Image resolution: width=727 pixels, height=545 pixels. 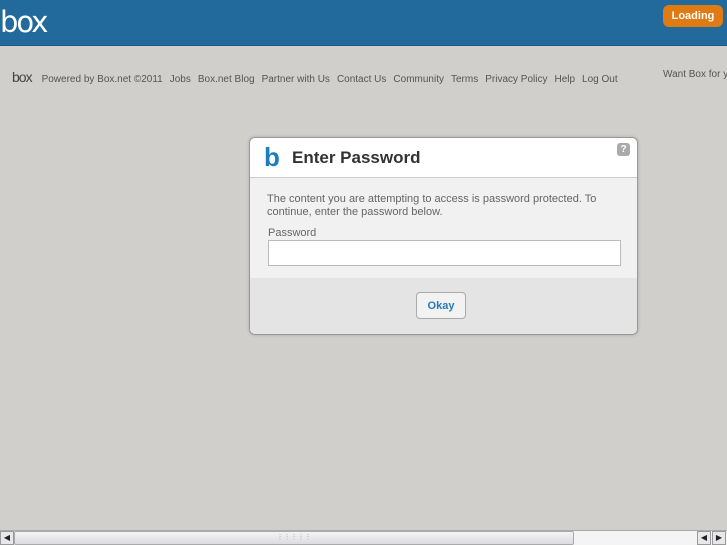 I want to click on link-terms: Terms, so click(x=464, y=79).